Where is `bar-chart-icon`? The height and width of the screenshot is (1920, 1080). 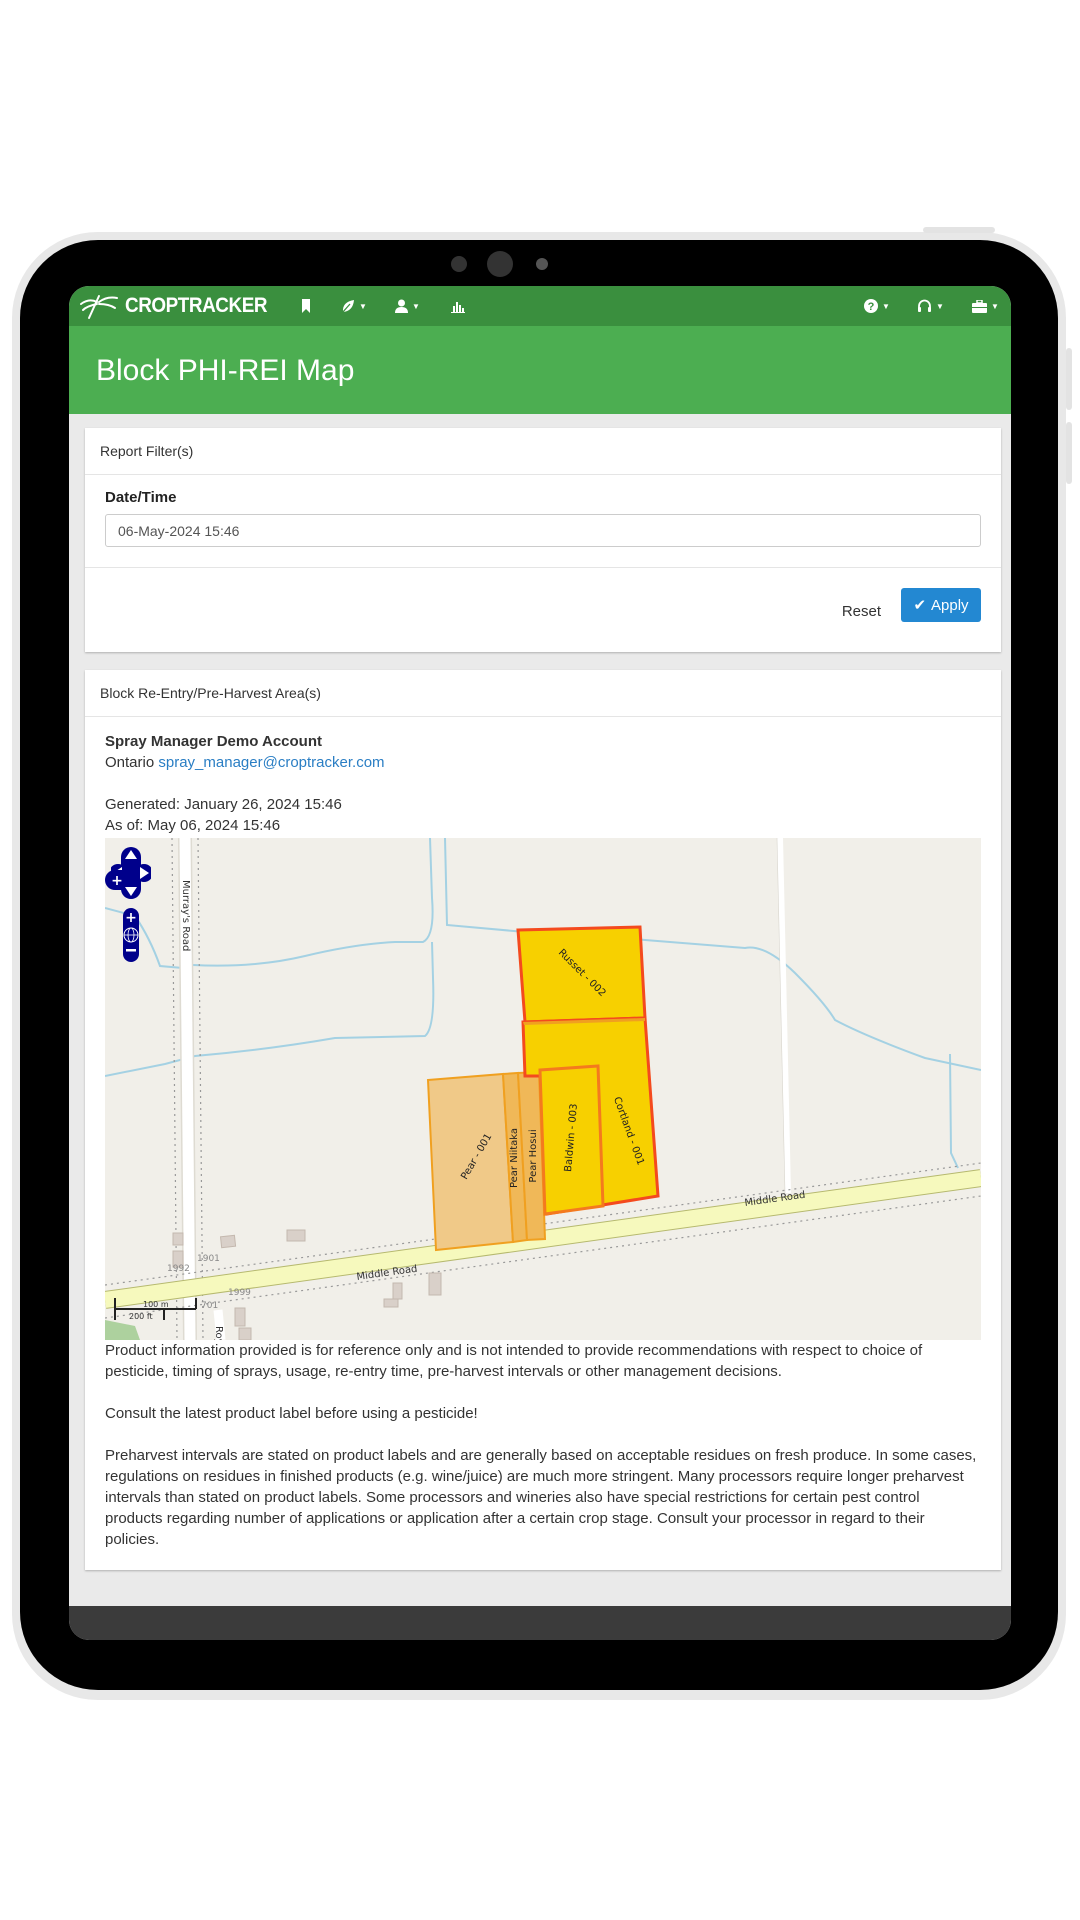 bar-chart-icon is located at coordinates (458, 307).